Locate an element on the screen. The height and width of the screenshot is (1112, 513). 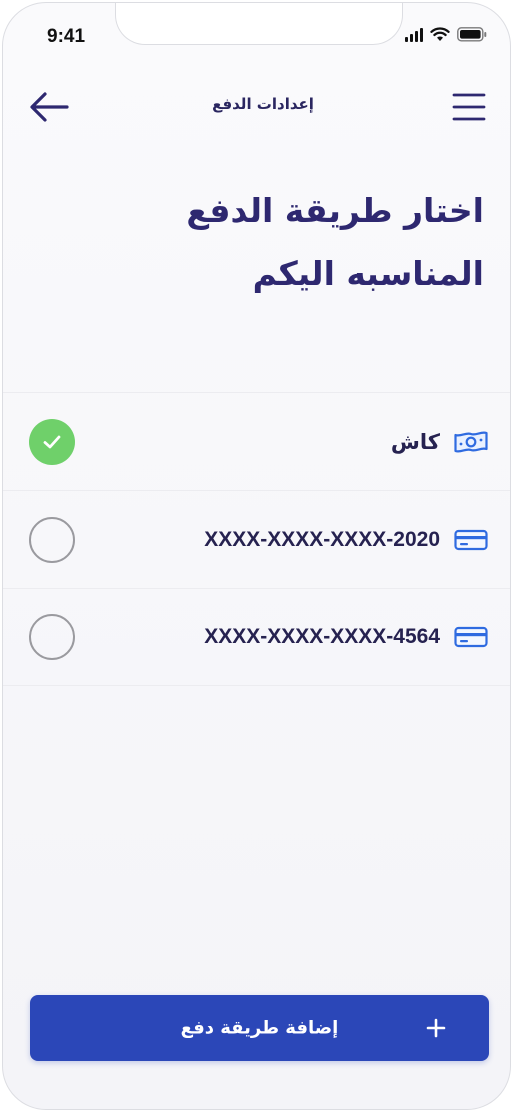
payment-option-card-2020: XXXX-XXXX-XXXX-2020 is located at coordinates (256, 539).